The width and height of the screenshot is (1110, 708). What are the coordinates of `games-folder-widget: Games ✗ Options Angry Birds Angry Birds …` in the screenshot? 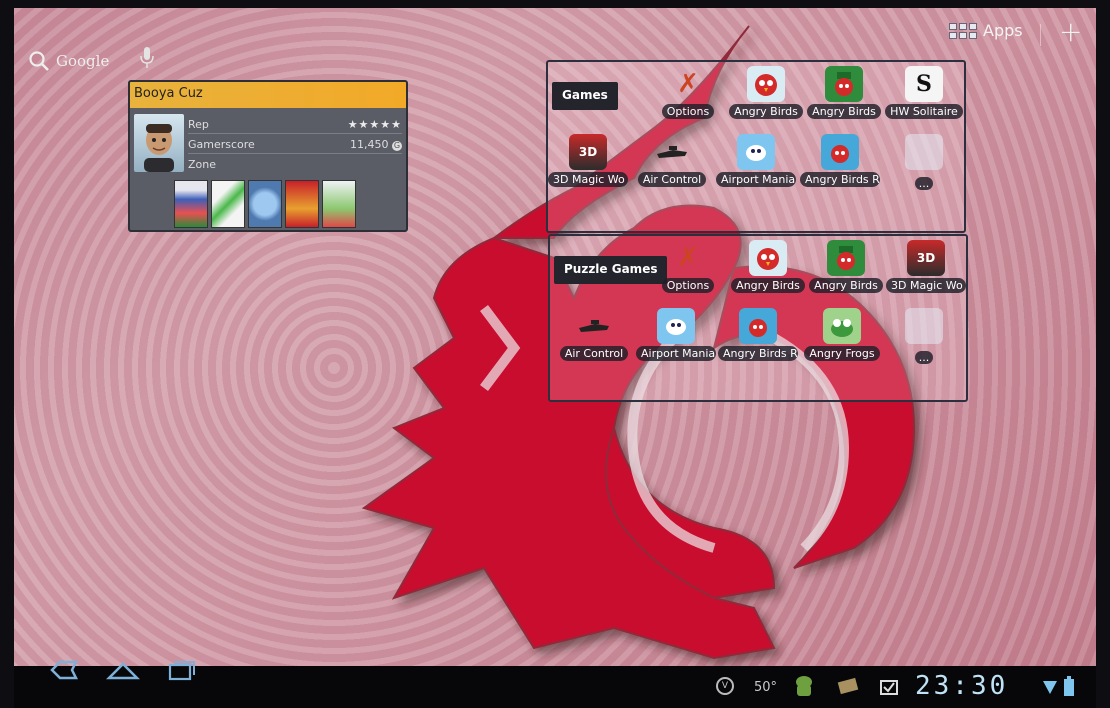 It's located at (756, 146).